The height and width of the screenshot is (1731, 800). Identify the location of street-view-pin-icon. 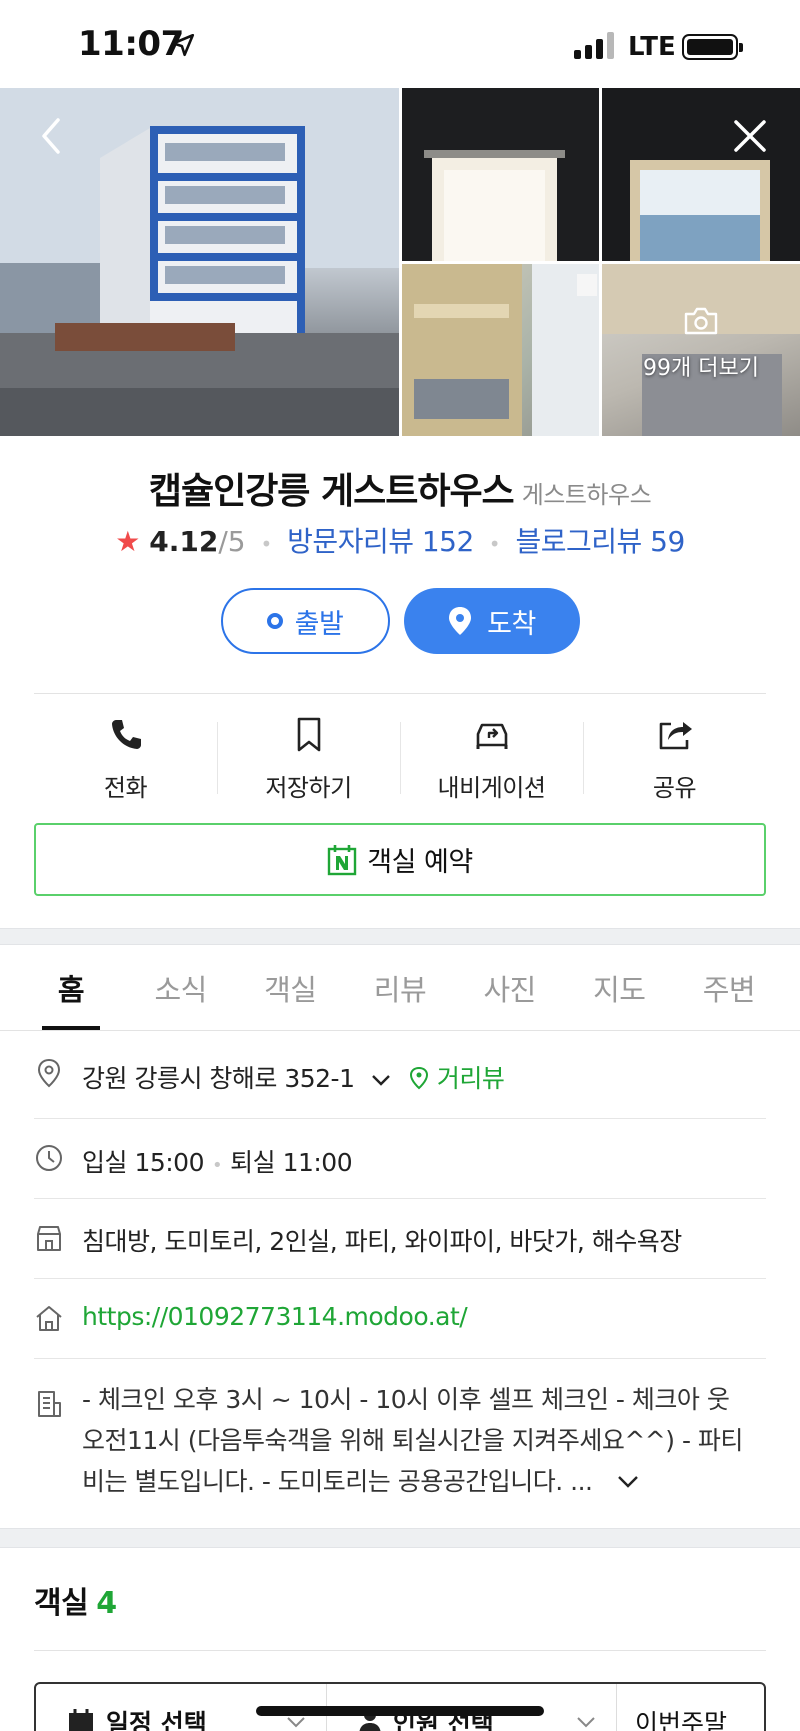
(419, 1078).